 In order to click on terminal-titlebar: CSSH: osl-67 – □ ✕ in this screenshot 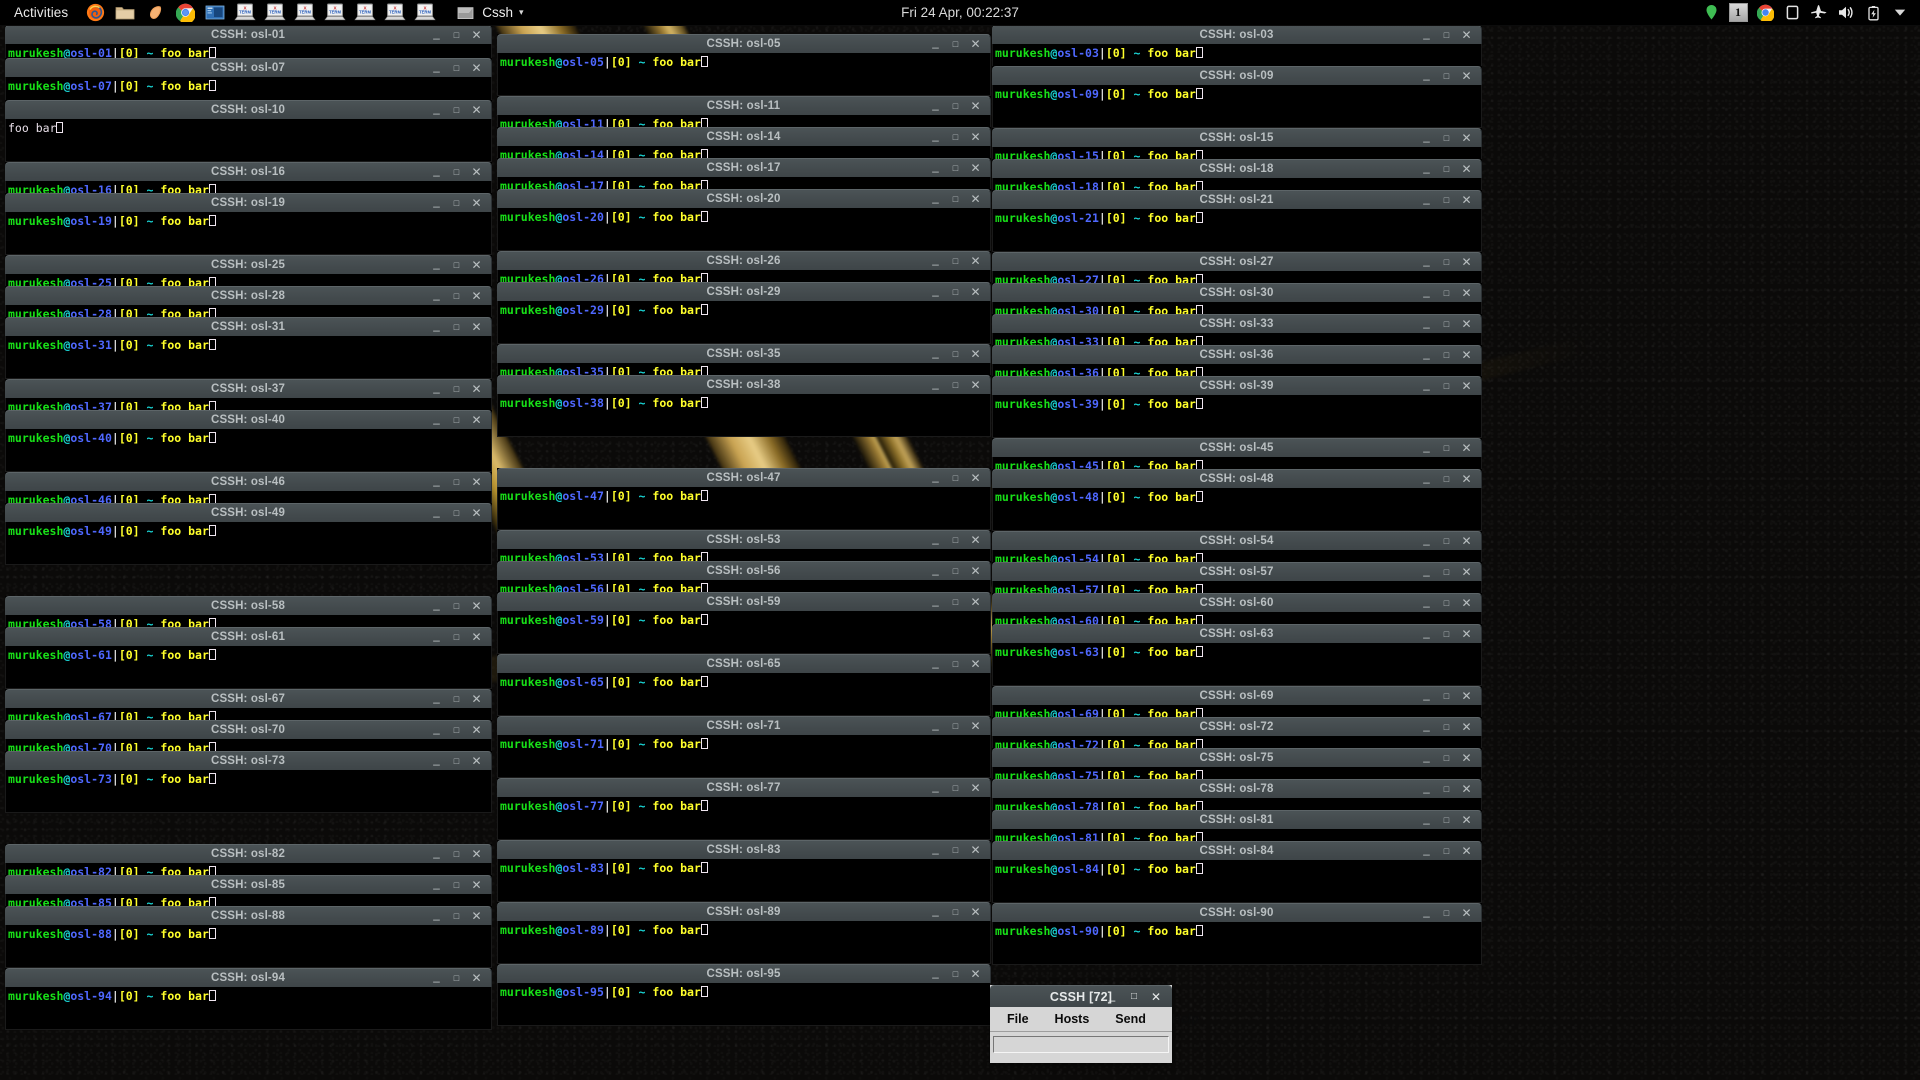, I will do `click(248, 698)`.